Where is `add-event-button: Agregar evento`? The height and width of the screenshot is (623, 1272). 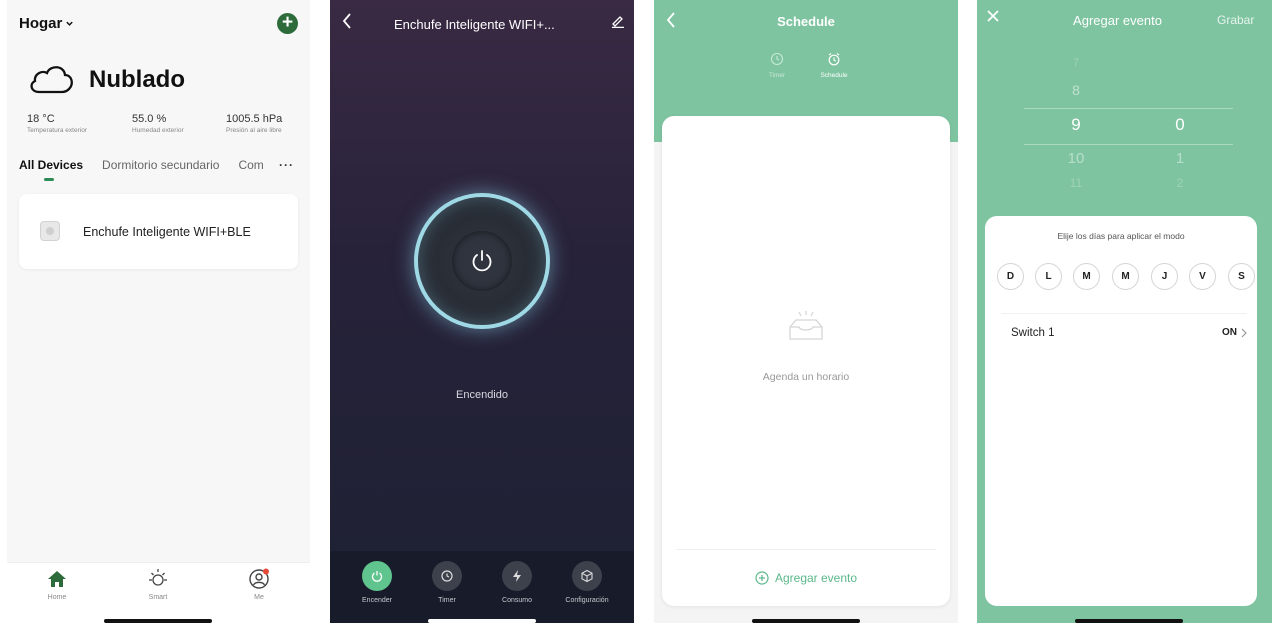 add-event-button: Agregar evento is located at coordinates (806, 578).